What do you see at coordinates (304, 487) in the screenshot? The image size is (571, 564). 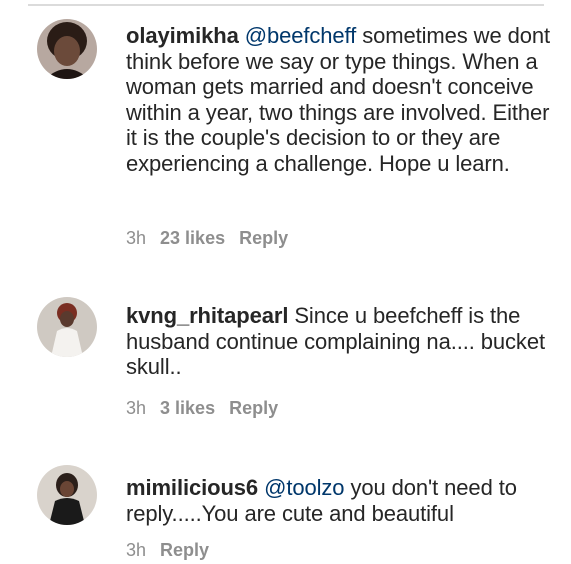 I see `comment-mention: @toolzo` at bounding box center [304, 487].